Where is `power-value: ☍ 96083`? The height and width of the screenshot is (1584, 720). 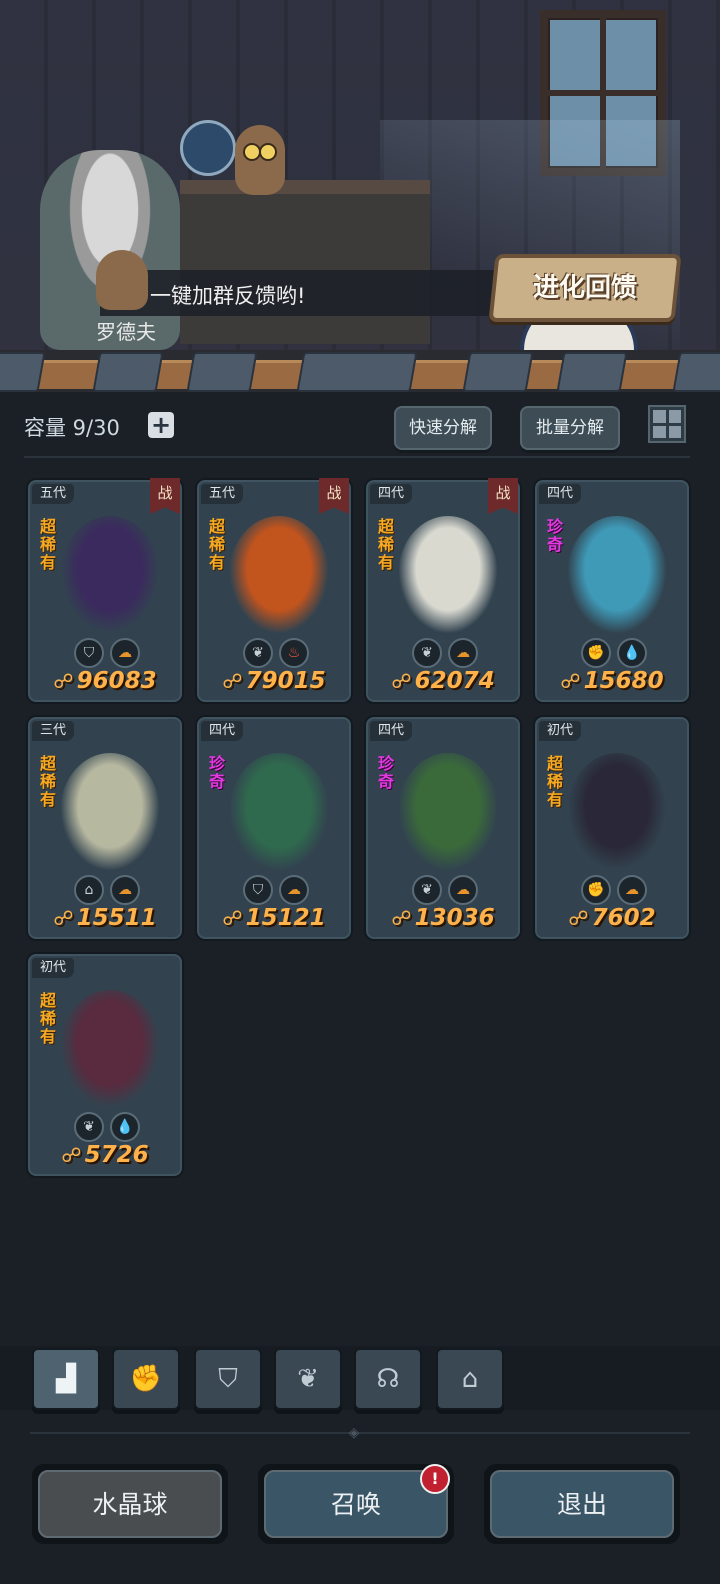 power-value: ☍ 96083 is located at coordinates (105, 681).